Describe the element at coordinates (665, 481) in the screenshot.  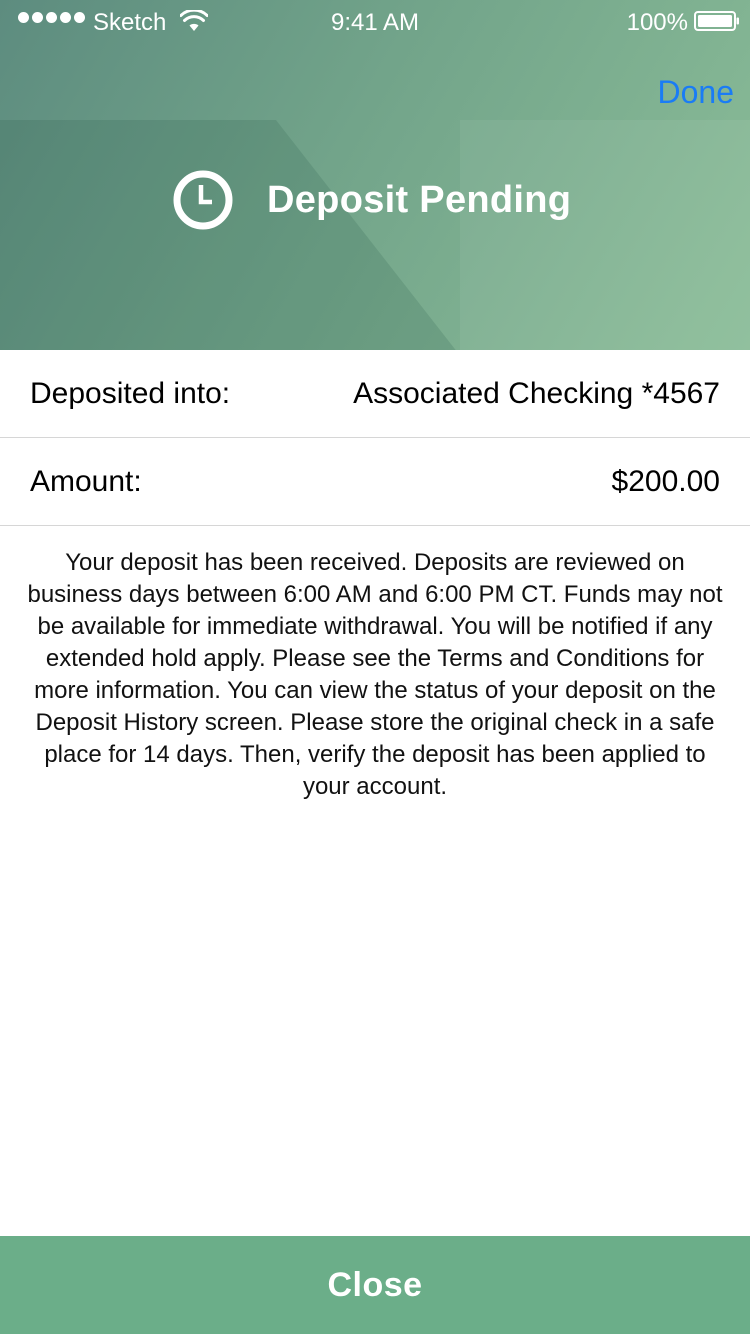
I see `amount-value: $200.00` at that location.